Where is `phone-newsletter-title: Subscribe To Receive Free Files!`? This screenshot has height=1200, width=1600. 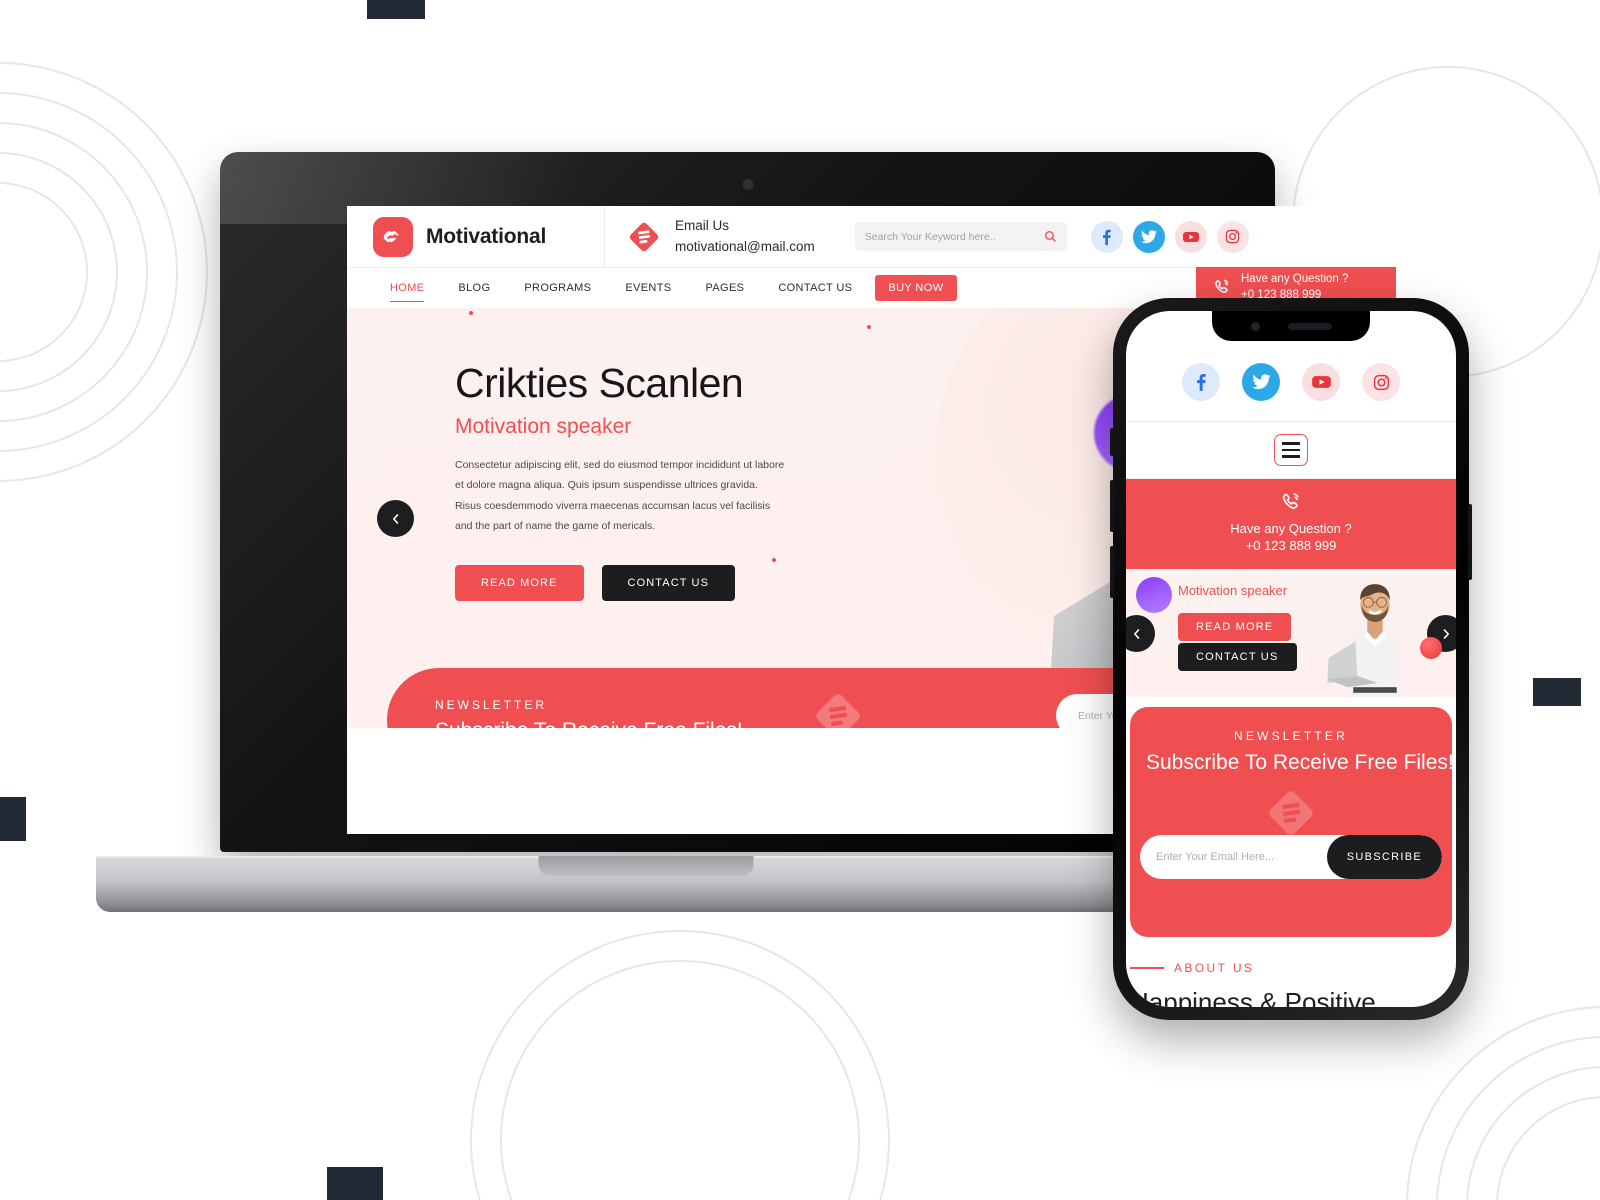
phone-newsletter-title: Subscribe To Receive Free Files! is located at coordinates (1300, 762).